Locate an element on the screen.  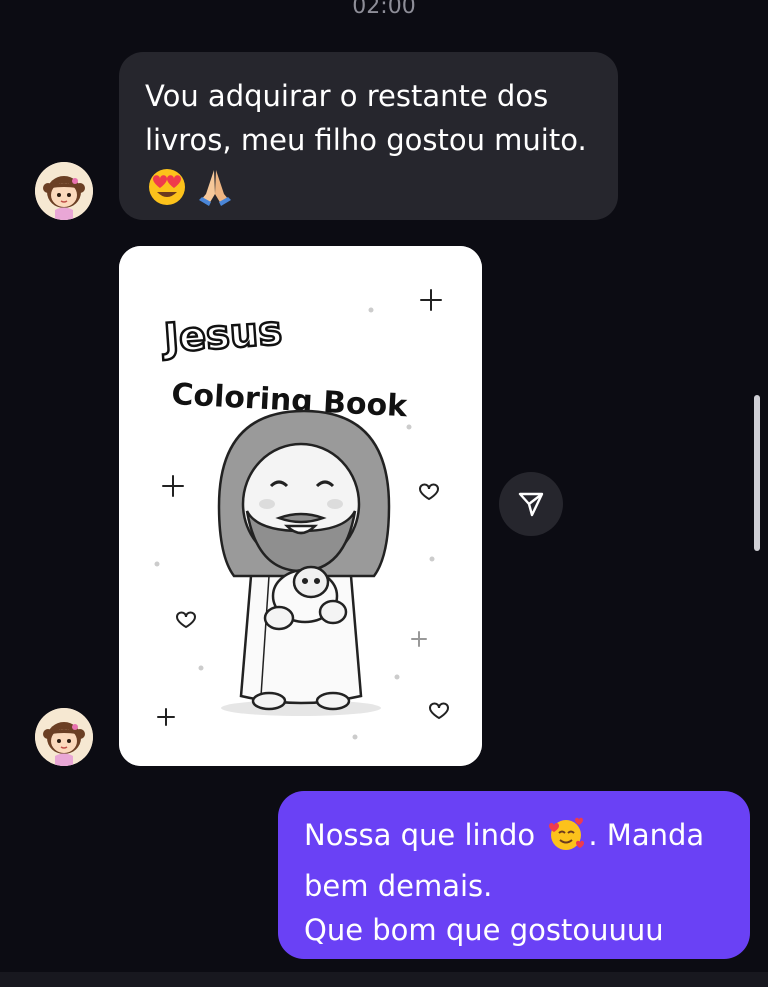
outgoing-message-line-1: Nossa que lindo . Manda is located at coordinates (517, 838).